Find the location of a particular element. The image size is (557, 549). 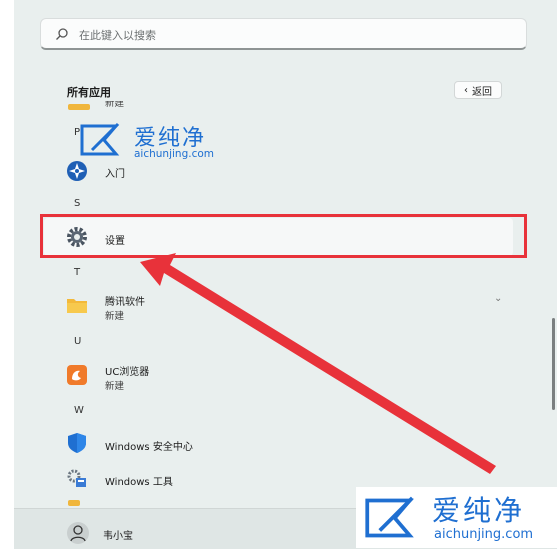

letter-w: W is located at coordinates (79, 410).